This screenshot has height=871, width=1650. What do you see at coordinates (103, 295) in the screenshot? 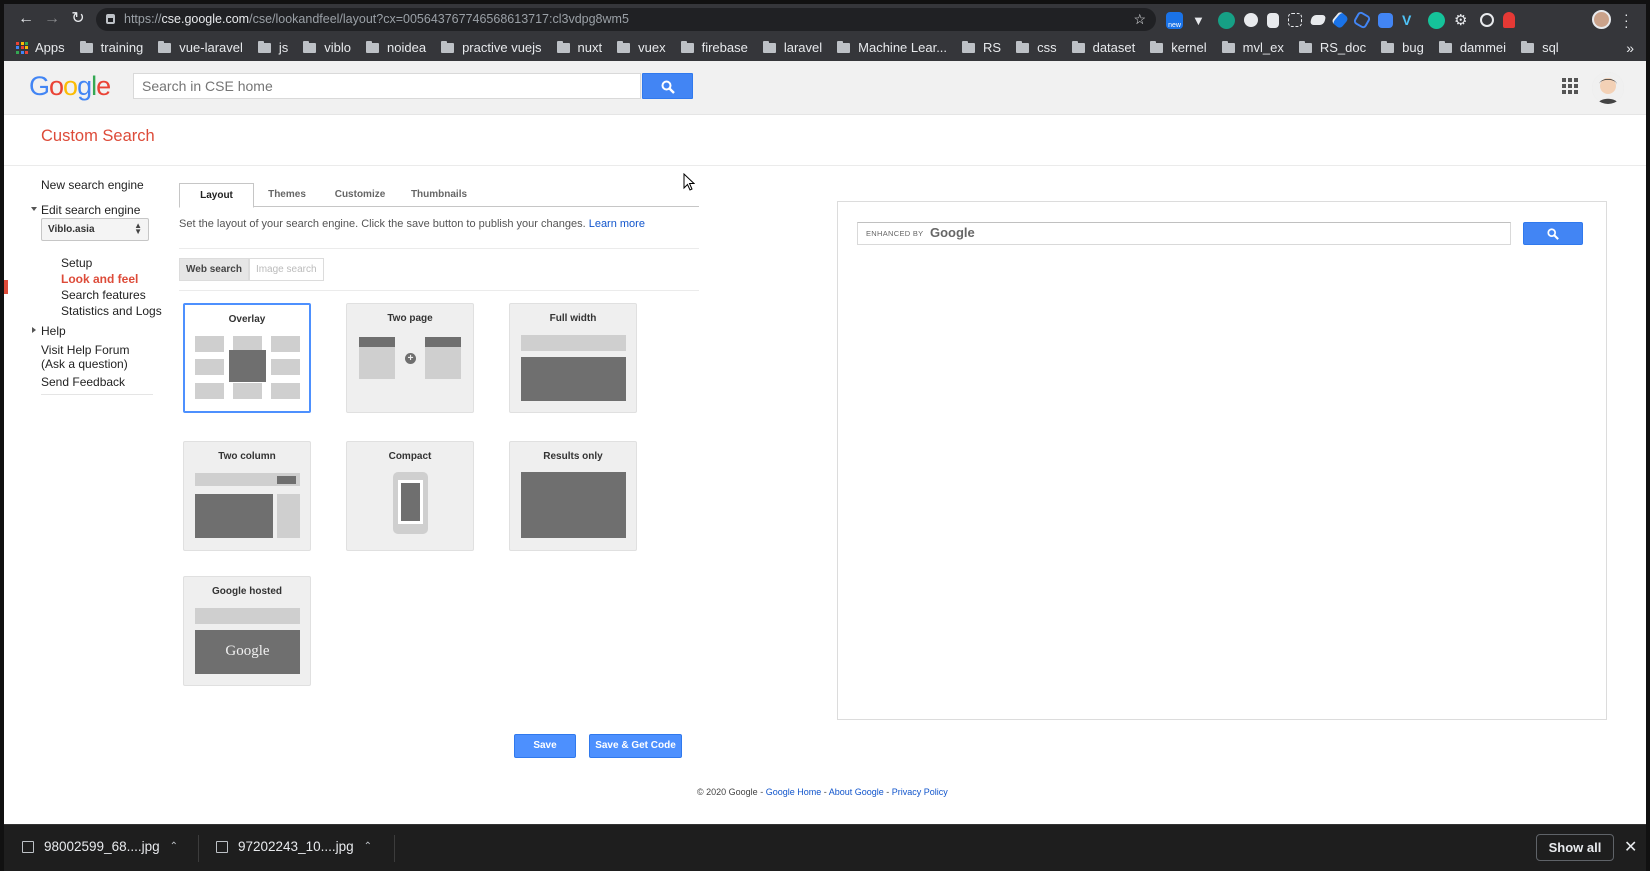
I see `sidebar-item-search-features: Search features` at bounding box center [103, 295].